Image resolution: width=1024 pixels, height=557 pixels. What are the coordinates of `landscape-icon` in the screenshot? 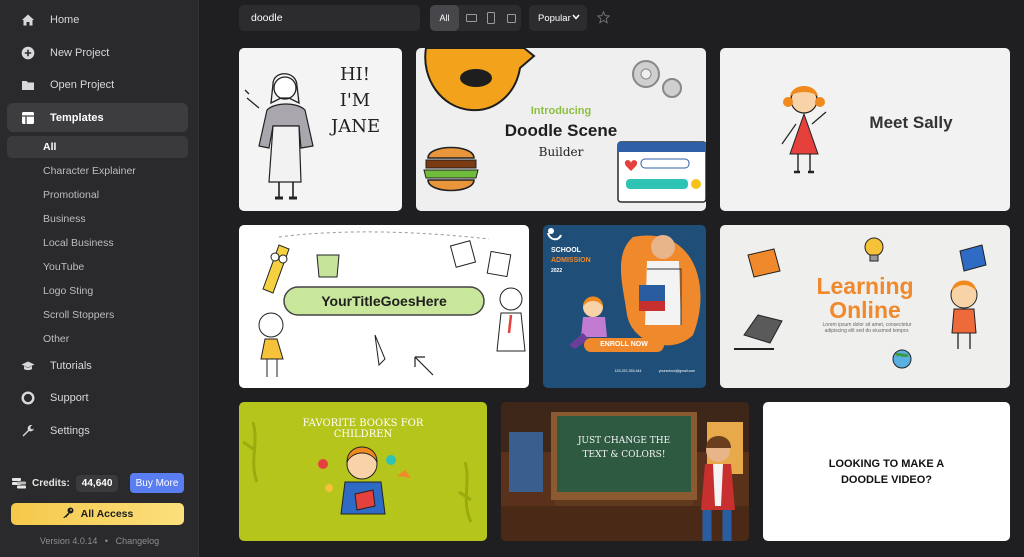 It's located at (471, 18).